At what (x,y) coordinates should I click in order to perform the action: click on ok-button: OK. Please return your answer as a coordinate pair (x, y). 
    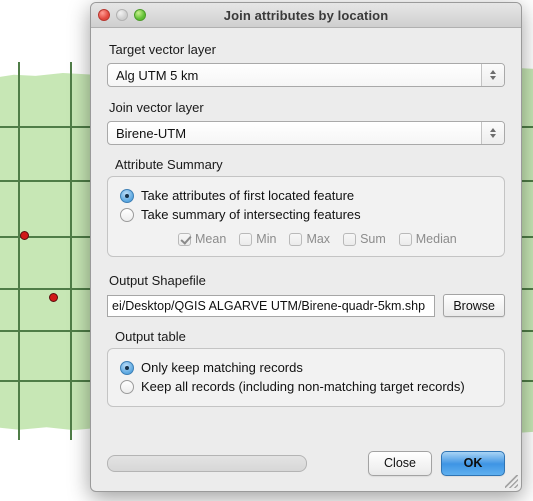
    Looking at the image, I should click on (473, 463).